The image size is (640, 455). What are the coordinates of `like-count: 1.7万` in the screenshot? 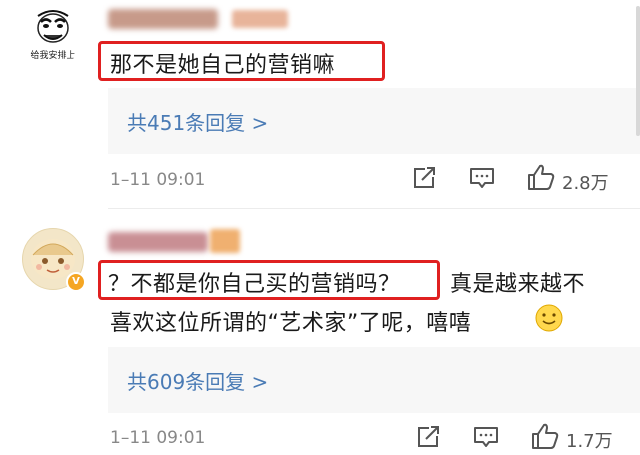 It's located at (589, 441).